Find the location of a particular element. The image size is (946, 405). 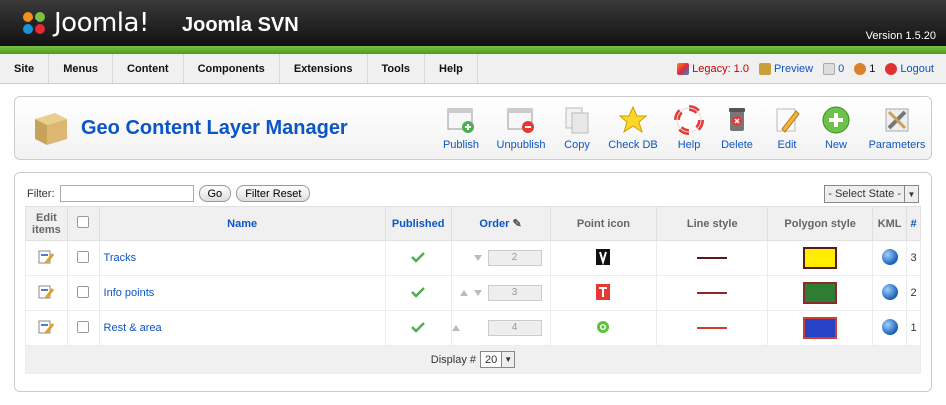

row-name-link: Info points is located at coordinates (242, 293).